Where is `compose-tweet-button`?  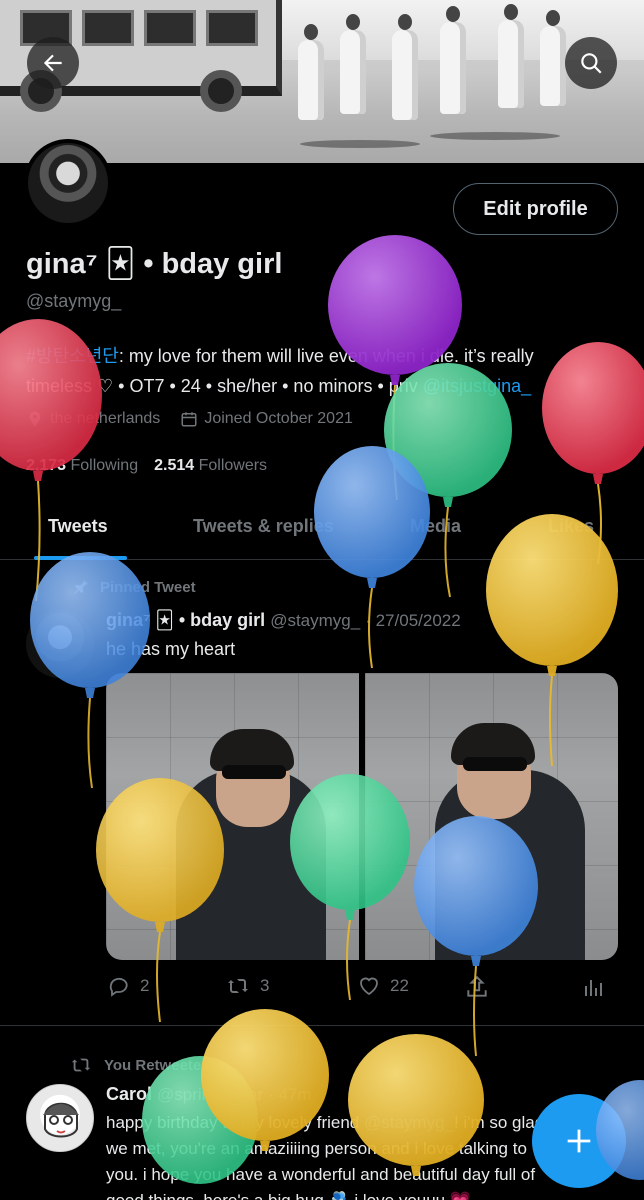 compose-tweet-button is located at coordinates (579, 1141).